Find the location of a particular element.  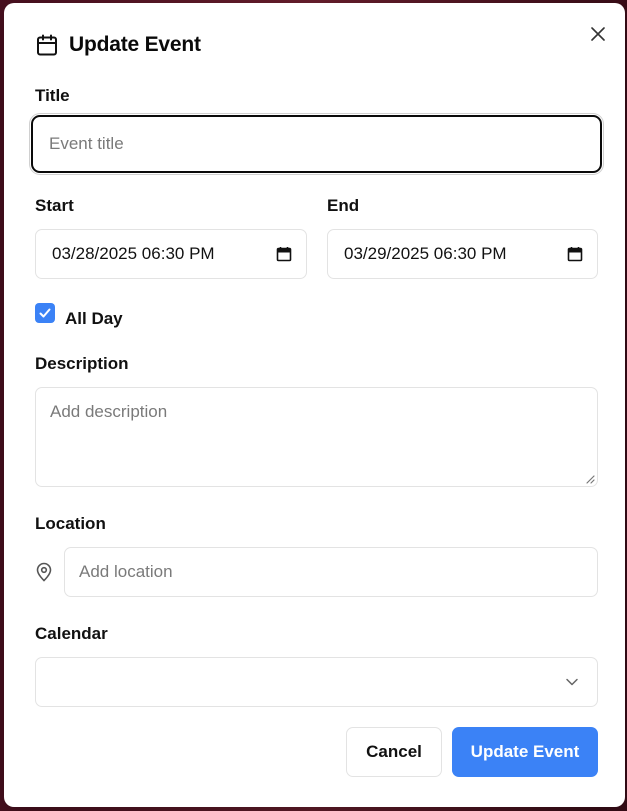

location-input is located at coordinates (331, 572).